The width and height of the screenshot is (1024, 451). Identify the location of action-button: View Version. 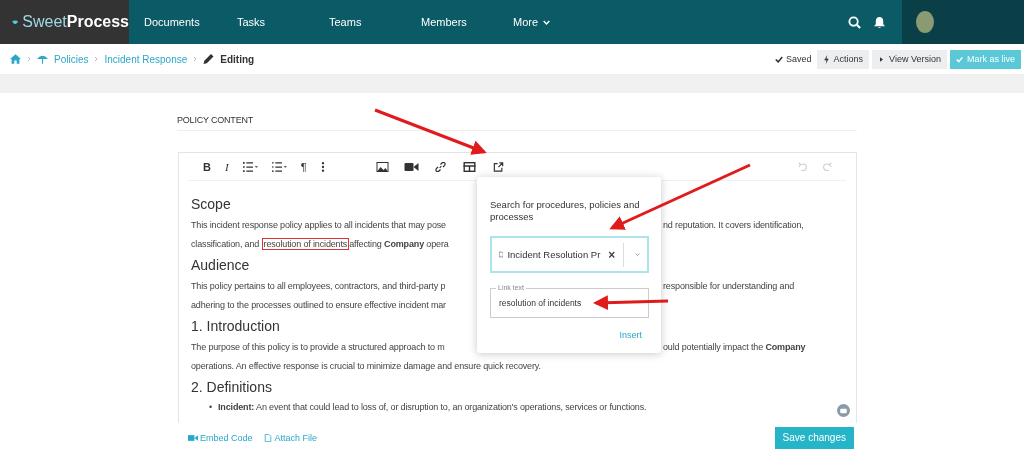
(909, 59).